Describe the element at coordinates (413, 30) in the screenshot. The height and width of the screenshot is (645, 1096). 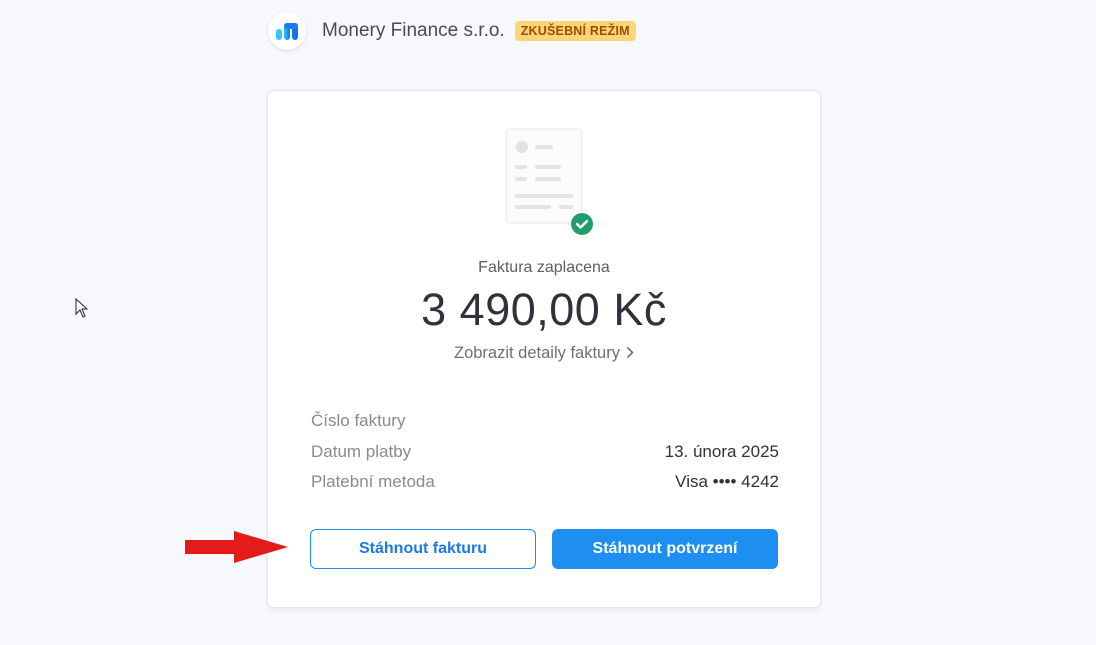
I see `company-name: Monery Finance s.r.o.` at that location.